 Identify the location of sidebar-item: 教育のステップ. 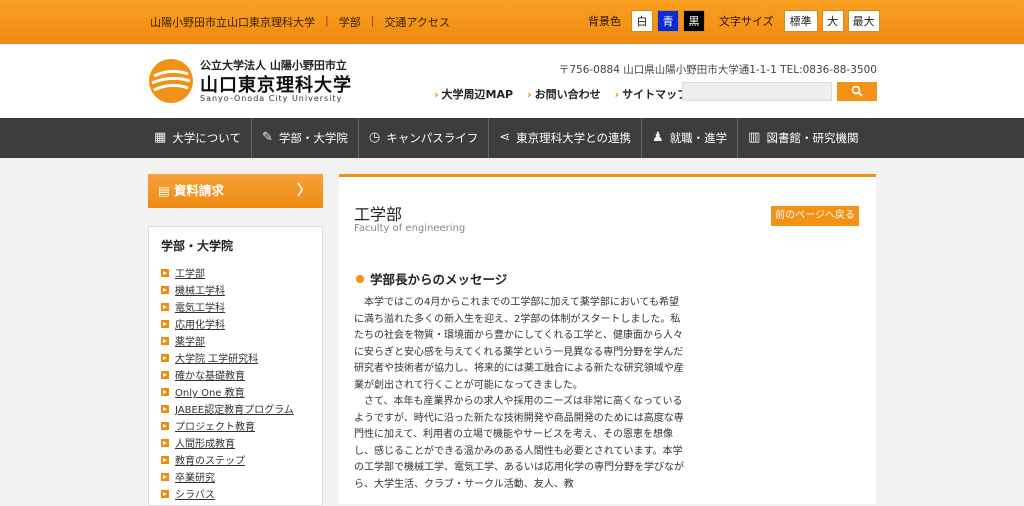
(235, 459).